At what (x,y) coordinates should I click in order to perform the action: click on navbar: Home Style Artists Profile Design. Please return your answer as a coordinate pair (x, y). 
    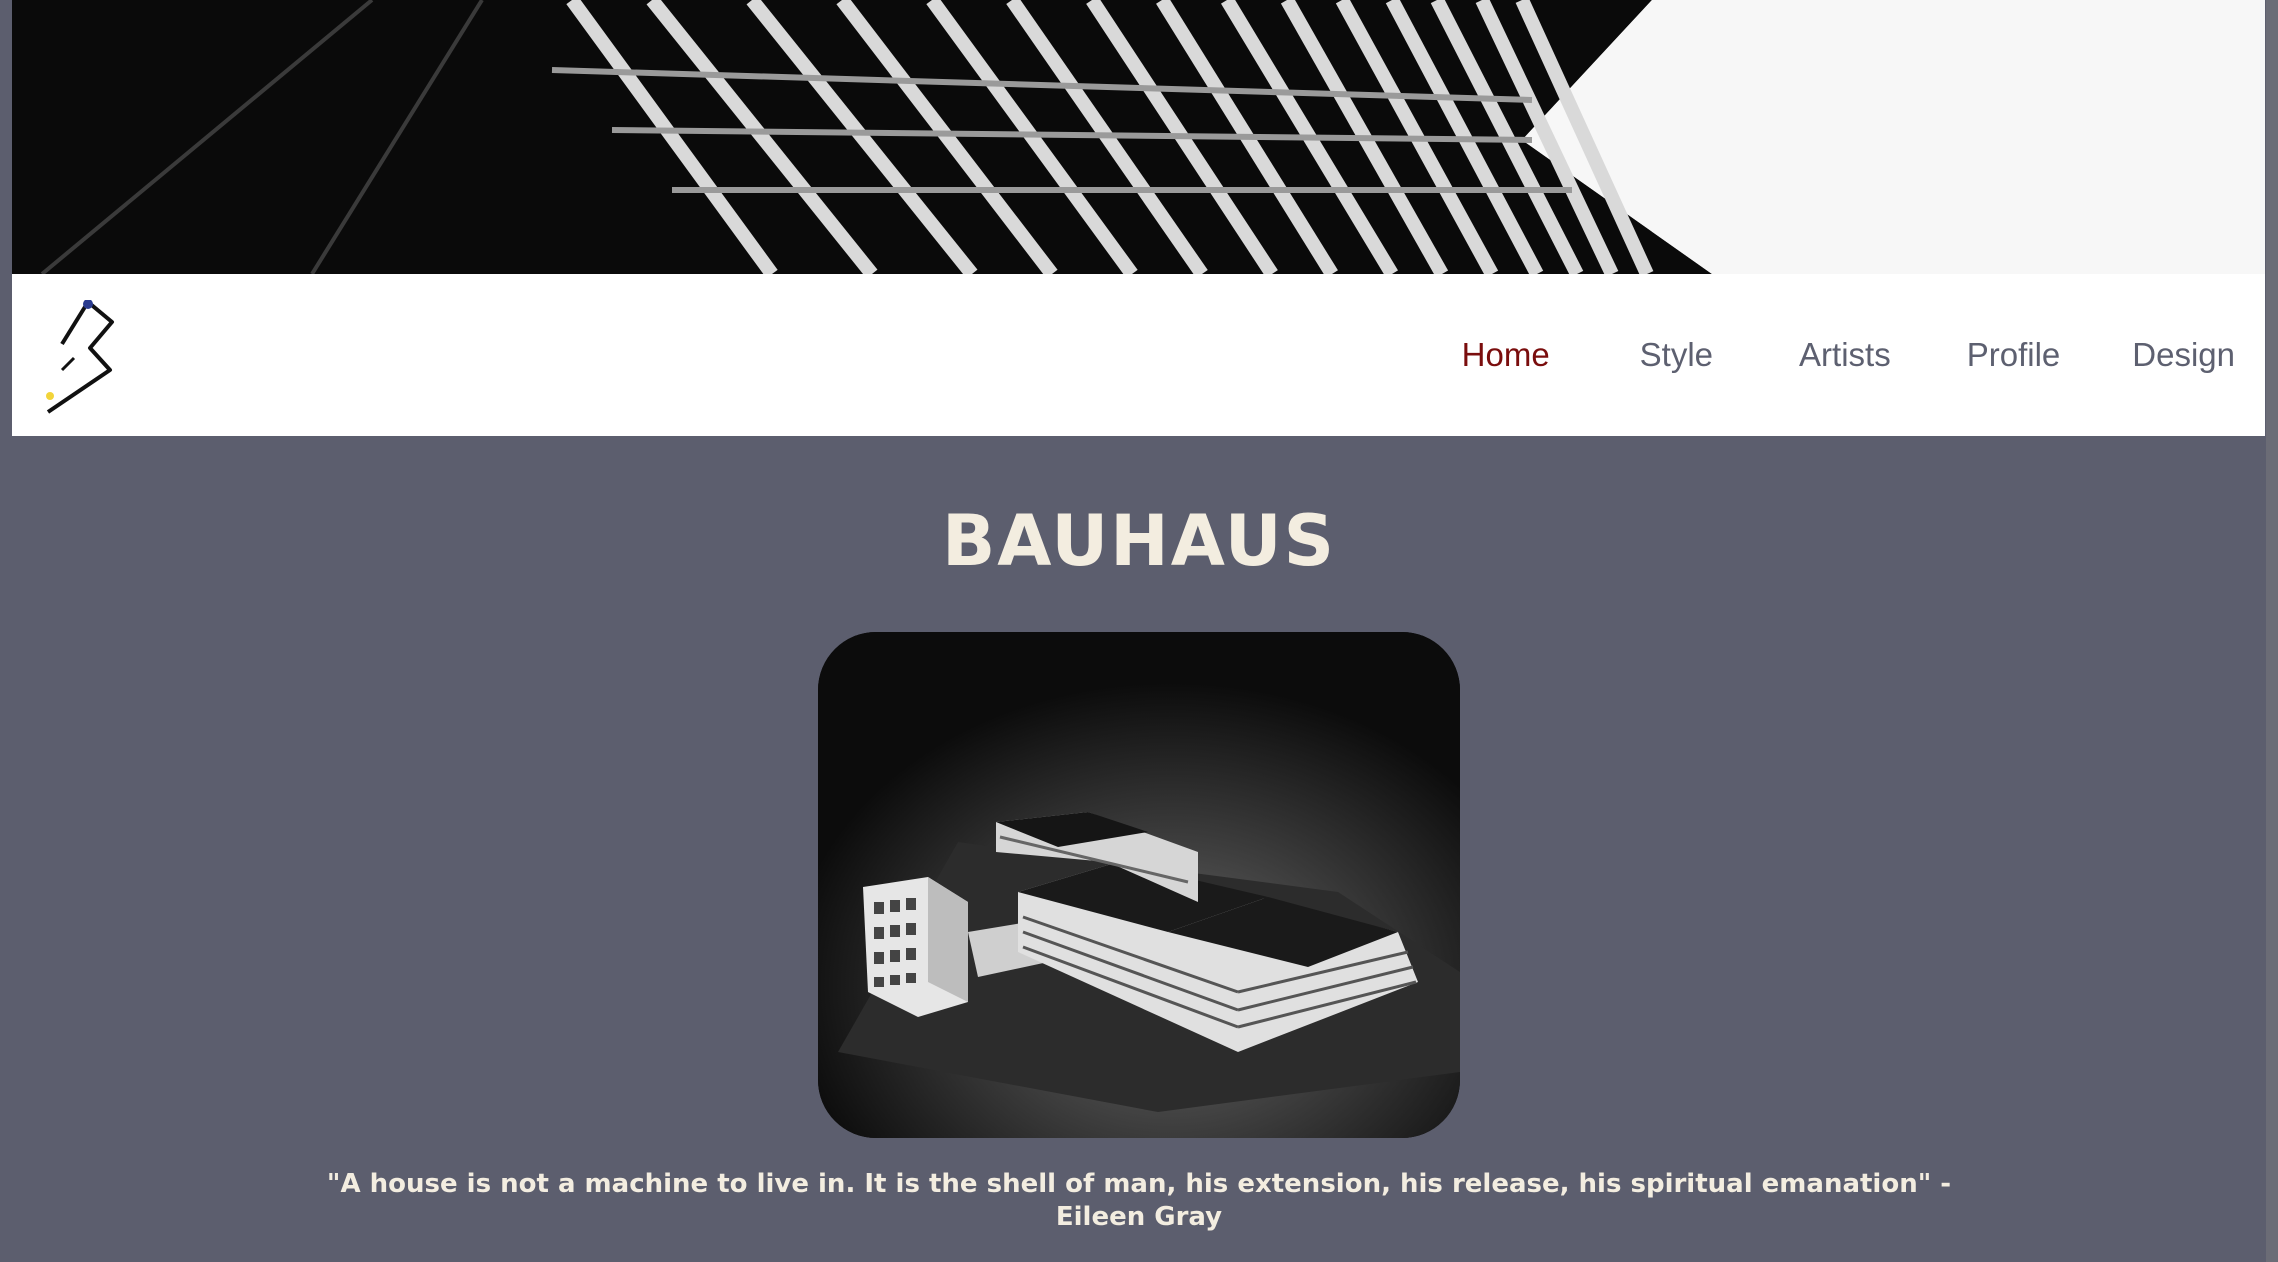
    Looking at the image, I should click on (1138, 355).